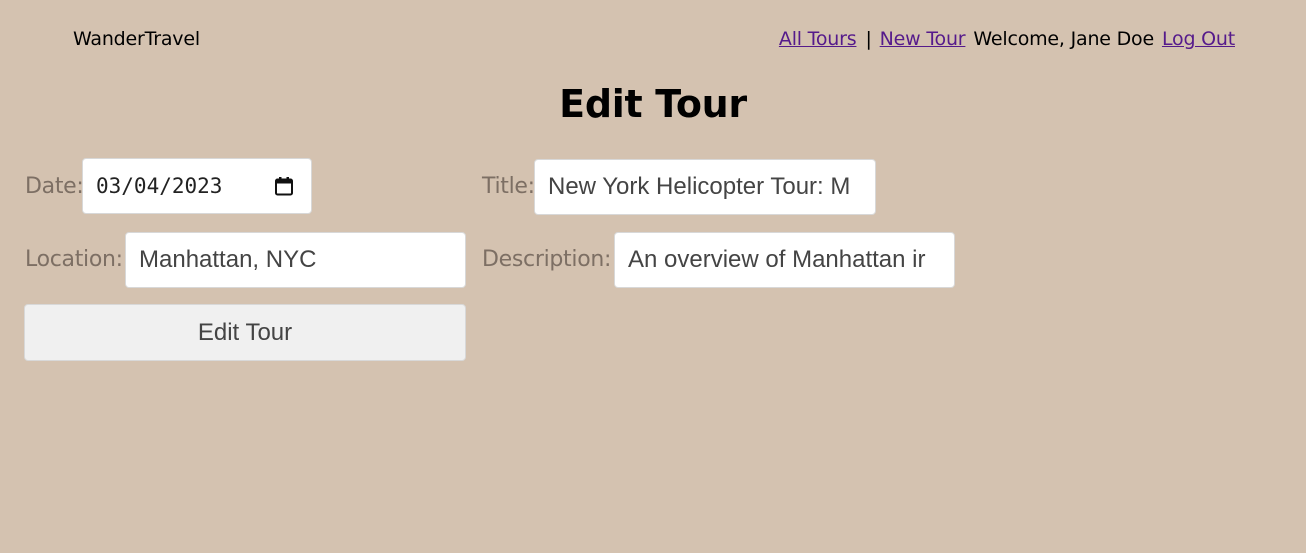 This screenshot has width=1306, height=553. What do you see at coordinates (1063, 39) in the screenshot?
I see `welcome-text: Welcome, Jane Doe` at bounding box center [1063, 39].